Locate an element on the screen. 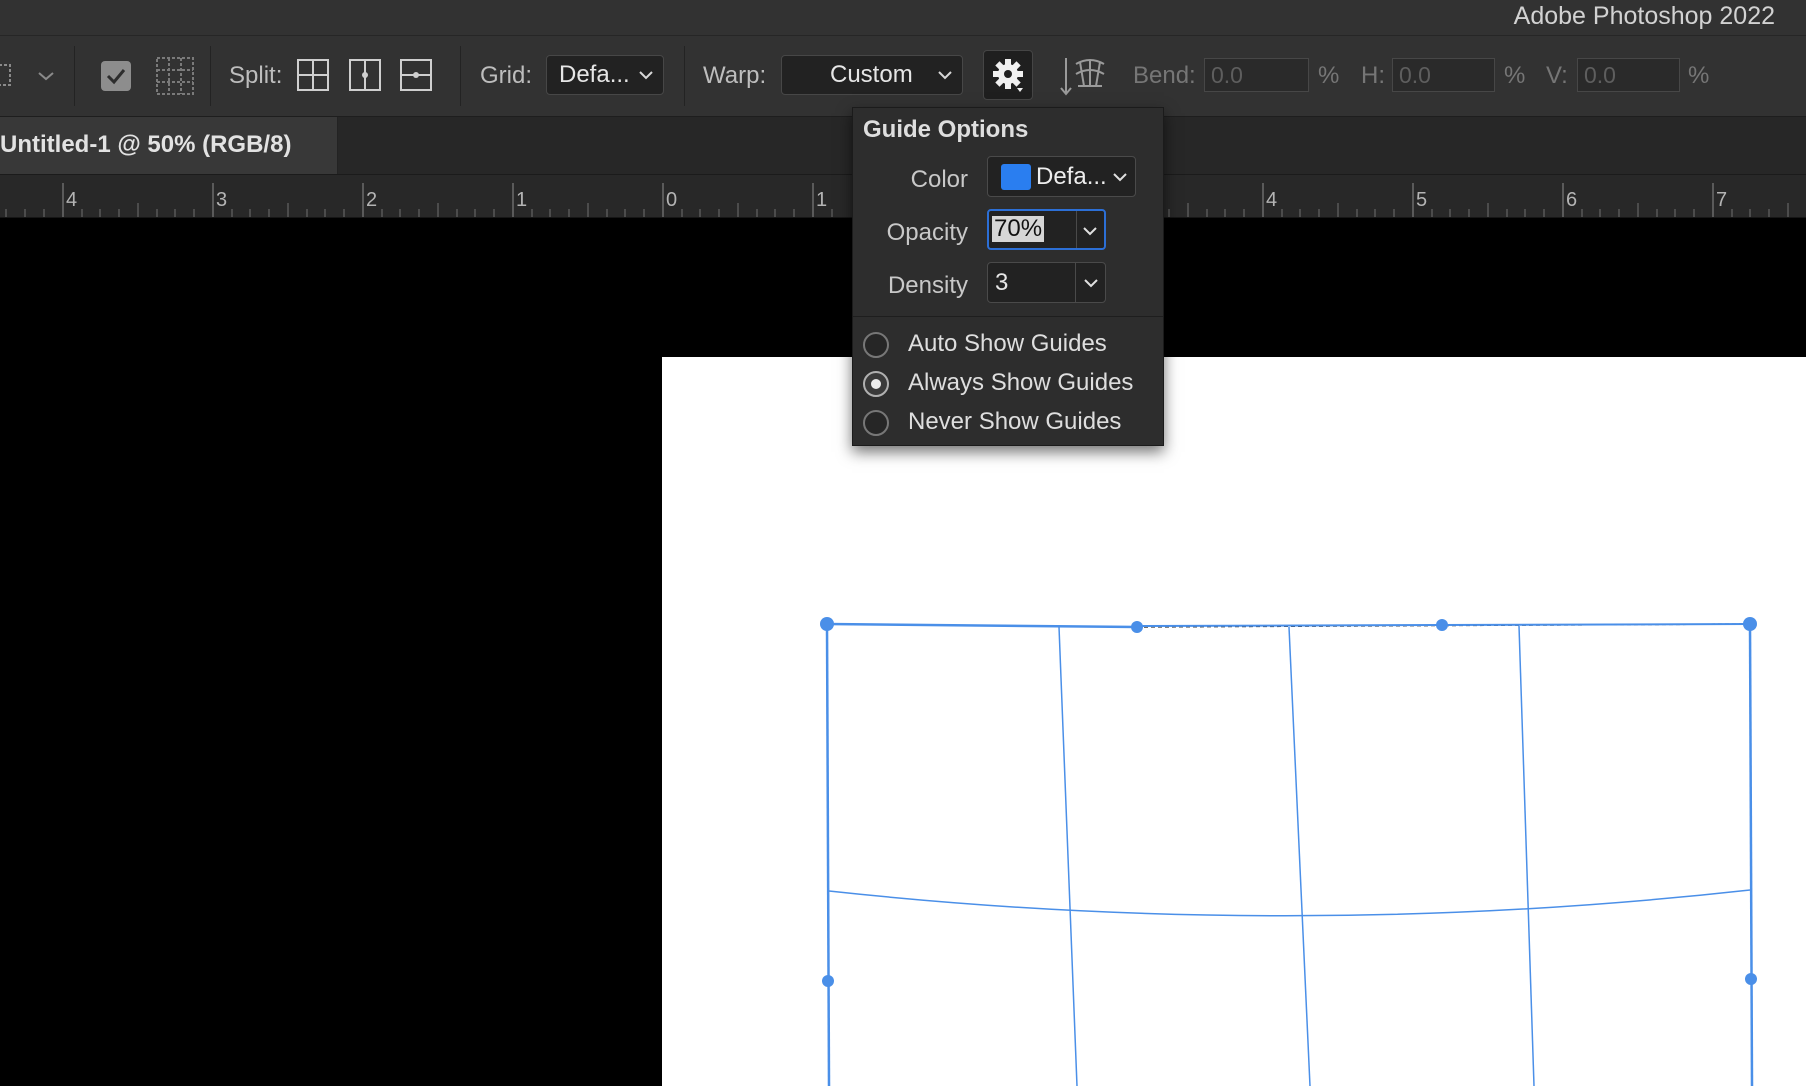  opacity-combo: 70% is located at coordinates (1046, 229).